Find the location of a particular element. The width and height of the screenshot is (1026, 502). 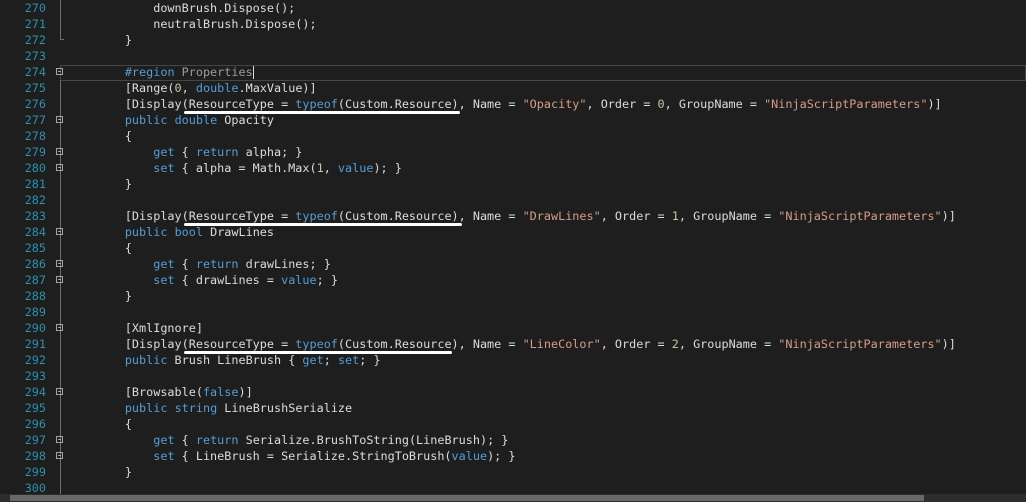

code-line: 285 { is located at coordinates (513, 248).